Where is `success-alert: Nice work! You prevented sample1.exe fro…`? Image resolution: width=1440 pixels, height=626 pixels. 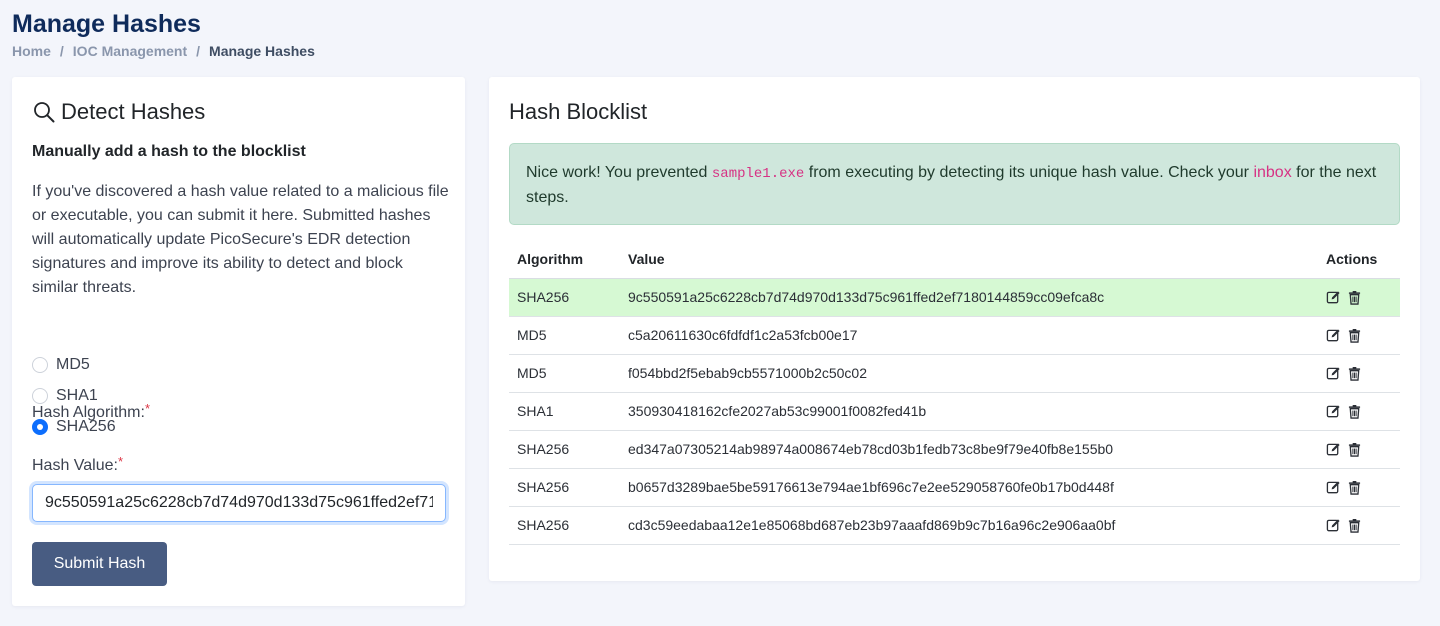 success-alert: Nice work! You prevented sample1.exe fro… is located at coordinates (954, 184).